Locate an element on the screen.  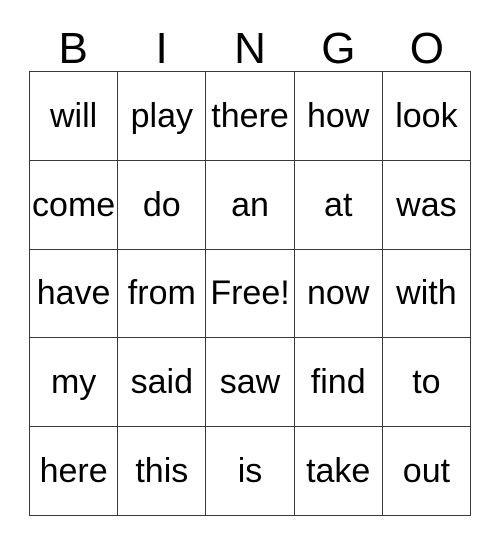
bingo-cell-r4c1: this is located at coordinates (162, 471).